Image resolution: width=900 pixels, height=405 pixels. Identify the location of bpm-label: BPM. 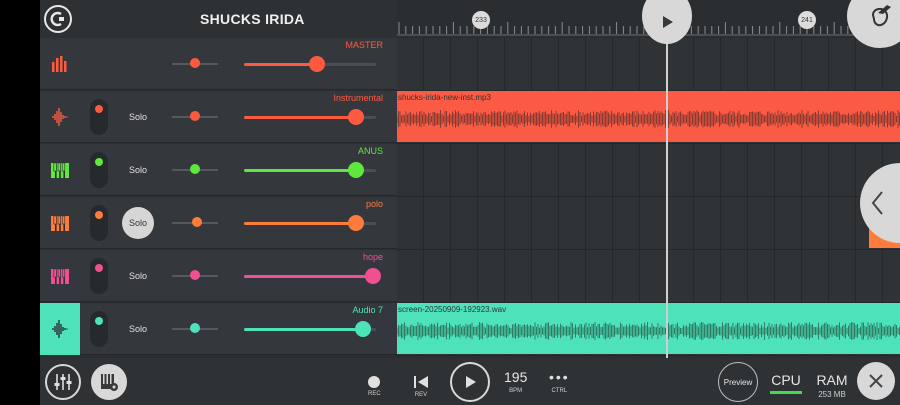
(516, 391).